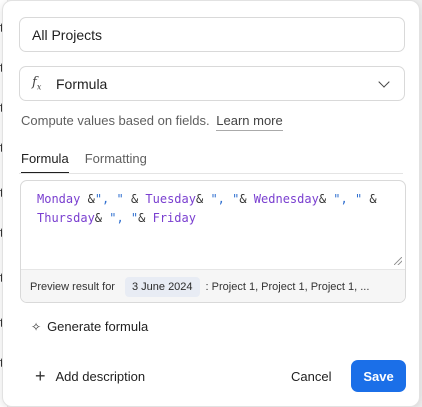 This screenshot has width=422, height=407. I want to click on field-name-input: All Projects, so click(212, 34).